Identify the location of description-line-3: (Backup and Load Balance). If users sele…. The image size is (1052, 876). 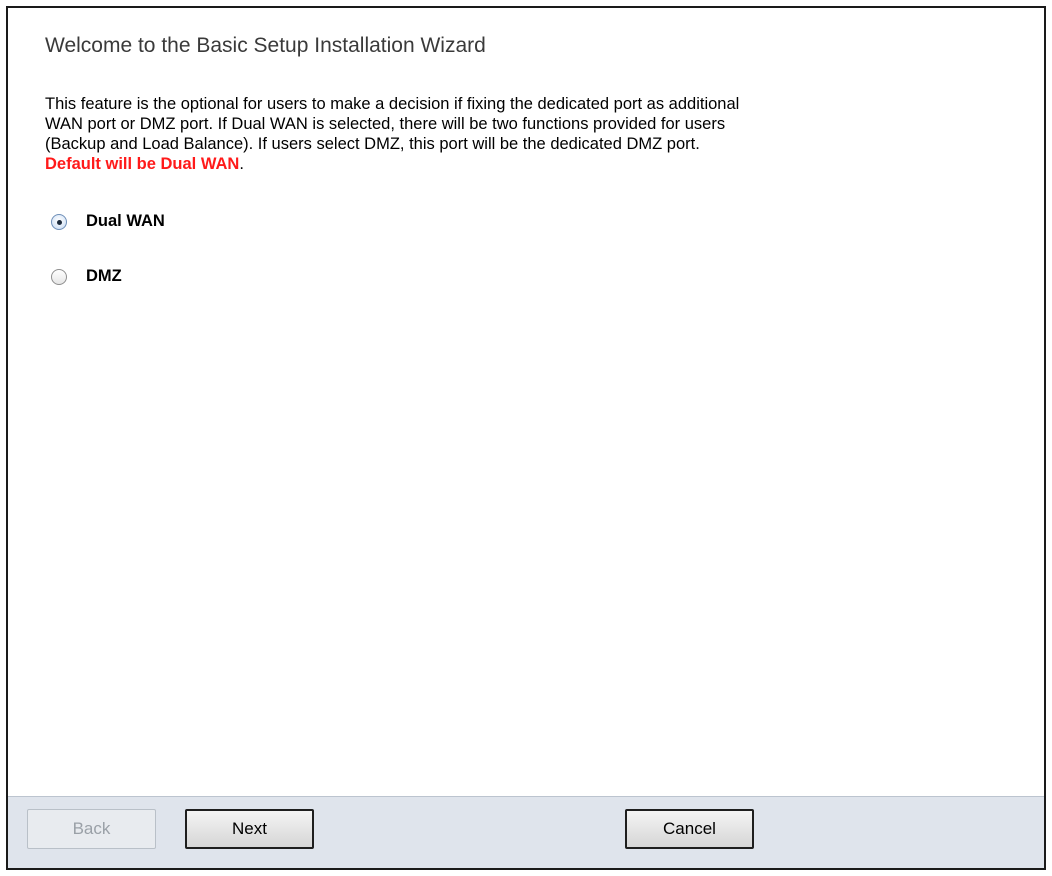
(372, 144).